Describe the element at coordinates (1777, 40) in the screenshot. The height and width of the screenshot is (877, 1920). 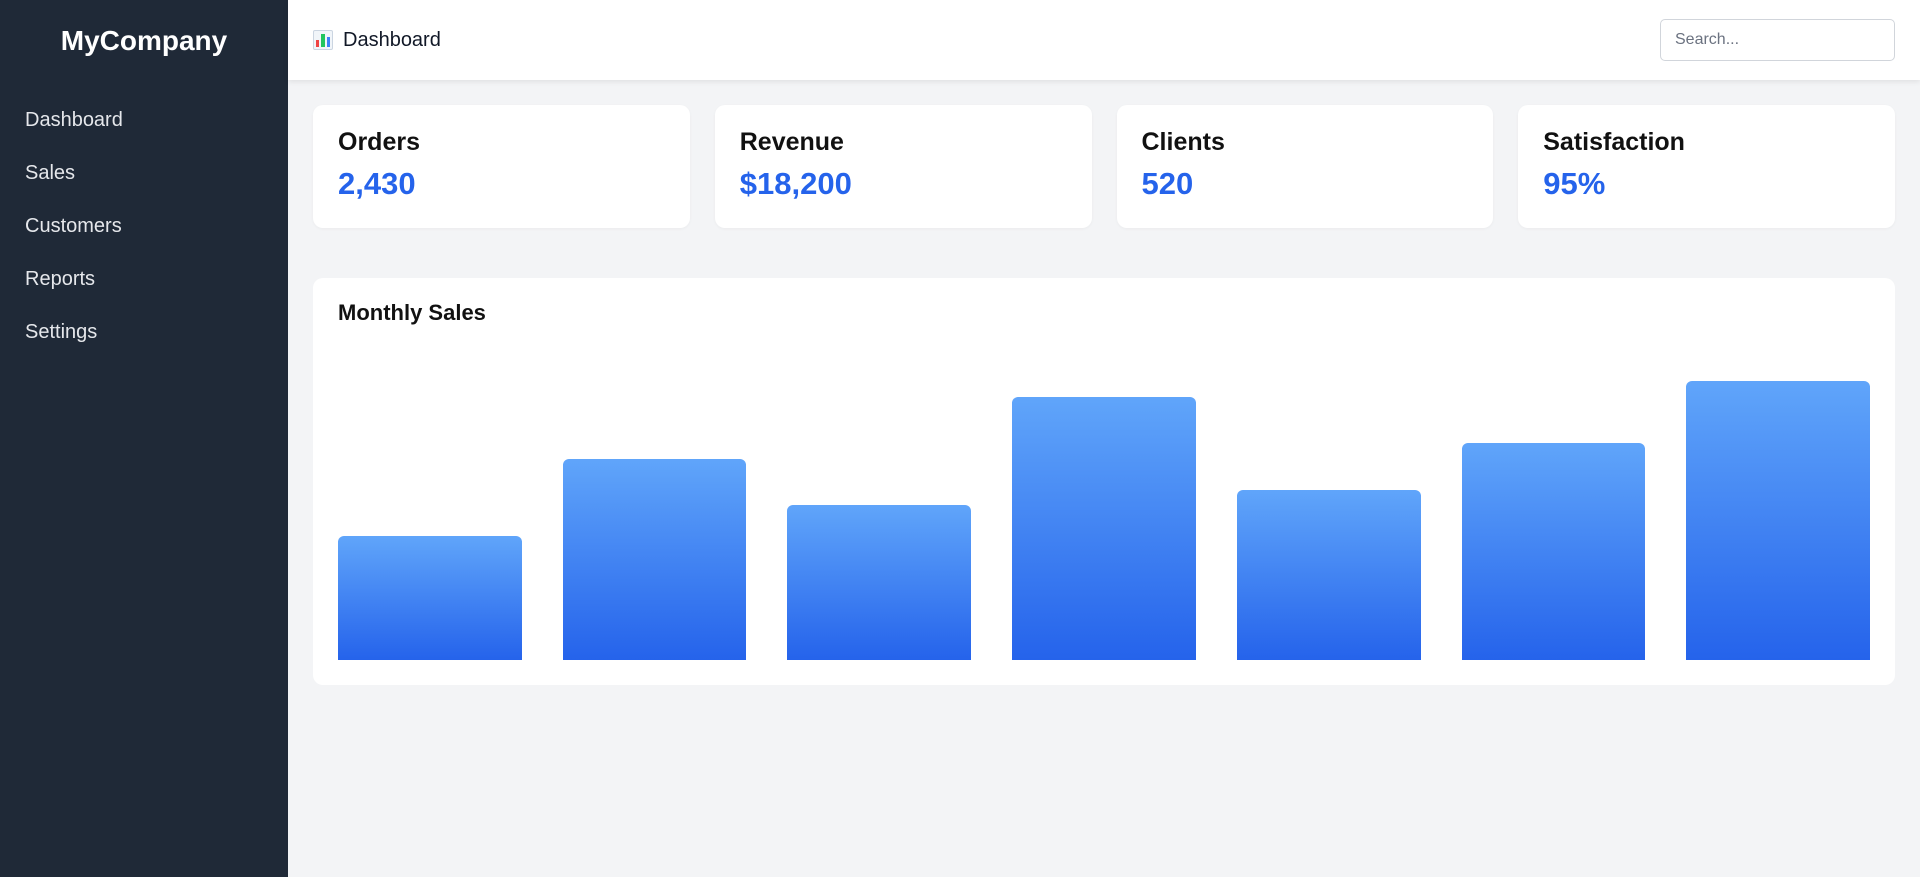
I see `search-input` at that location.